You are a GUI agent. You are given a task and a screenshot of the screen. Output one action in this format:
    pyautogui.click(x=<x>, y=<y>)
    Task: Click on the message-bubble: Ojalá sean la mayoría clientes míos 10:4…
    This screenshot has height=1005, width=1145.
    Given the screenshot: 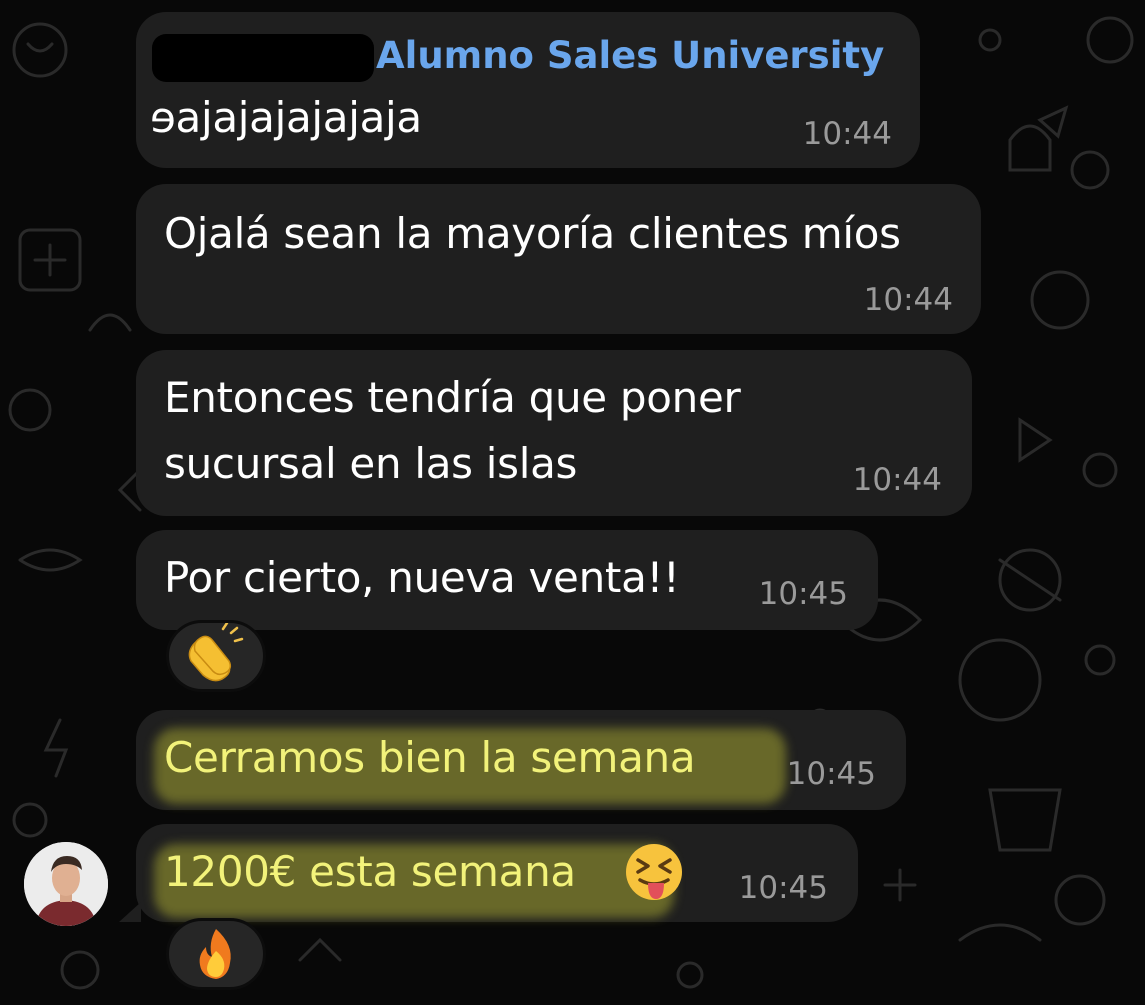 What is the action you would take?
    pyautogui.click(x=558, y=259)
    